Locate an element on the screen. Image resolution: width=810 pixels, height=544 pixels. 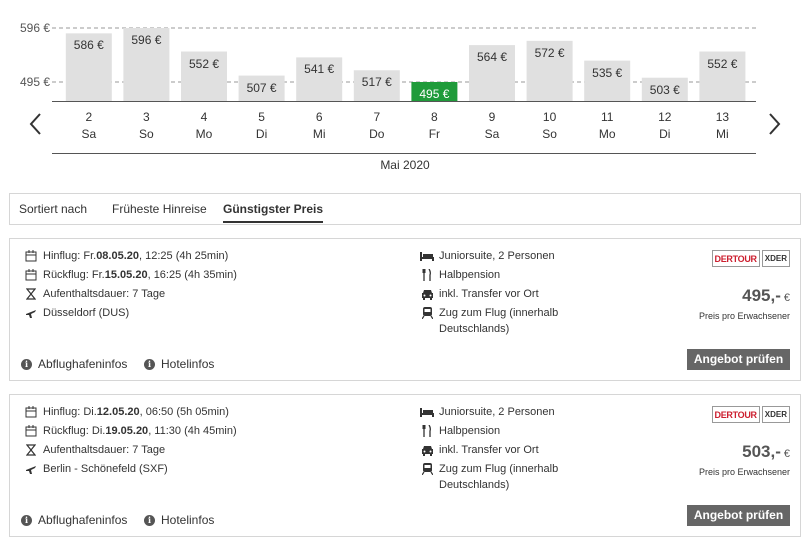
departure-airport: Berlin - Schönefeld (SXF) is located at coordinates (96, 469).